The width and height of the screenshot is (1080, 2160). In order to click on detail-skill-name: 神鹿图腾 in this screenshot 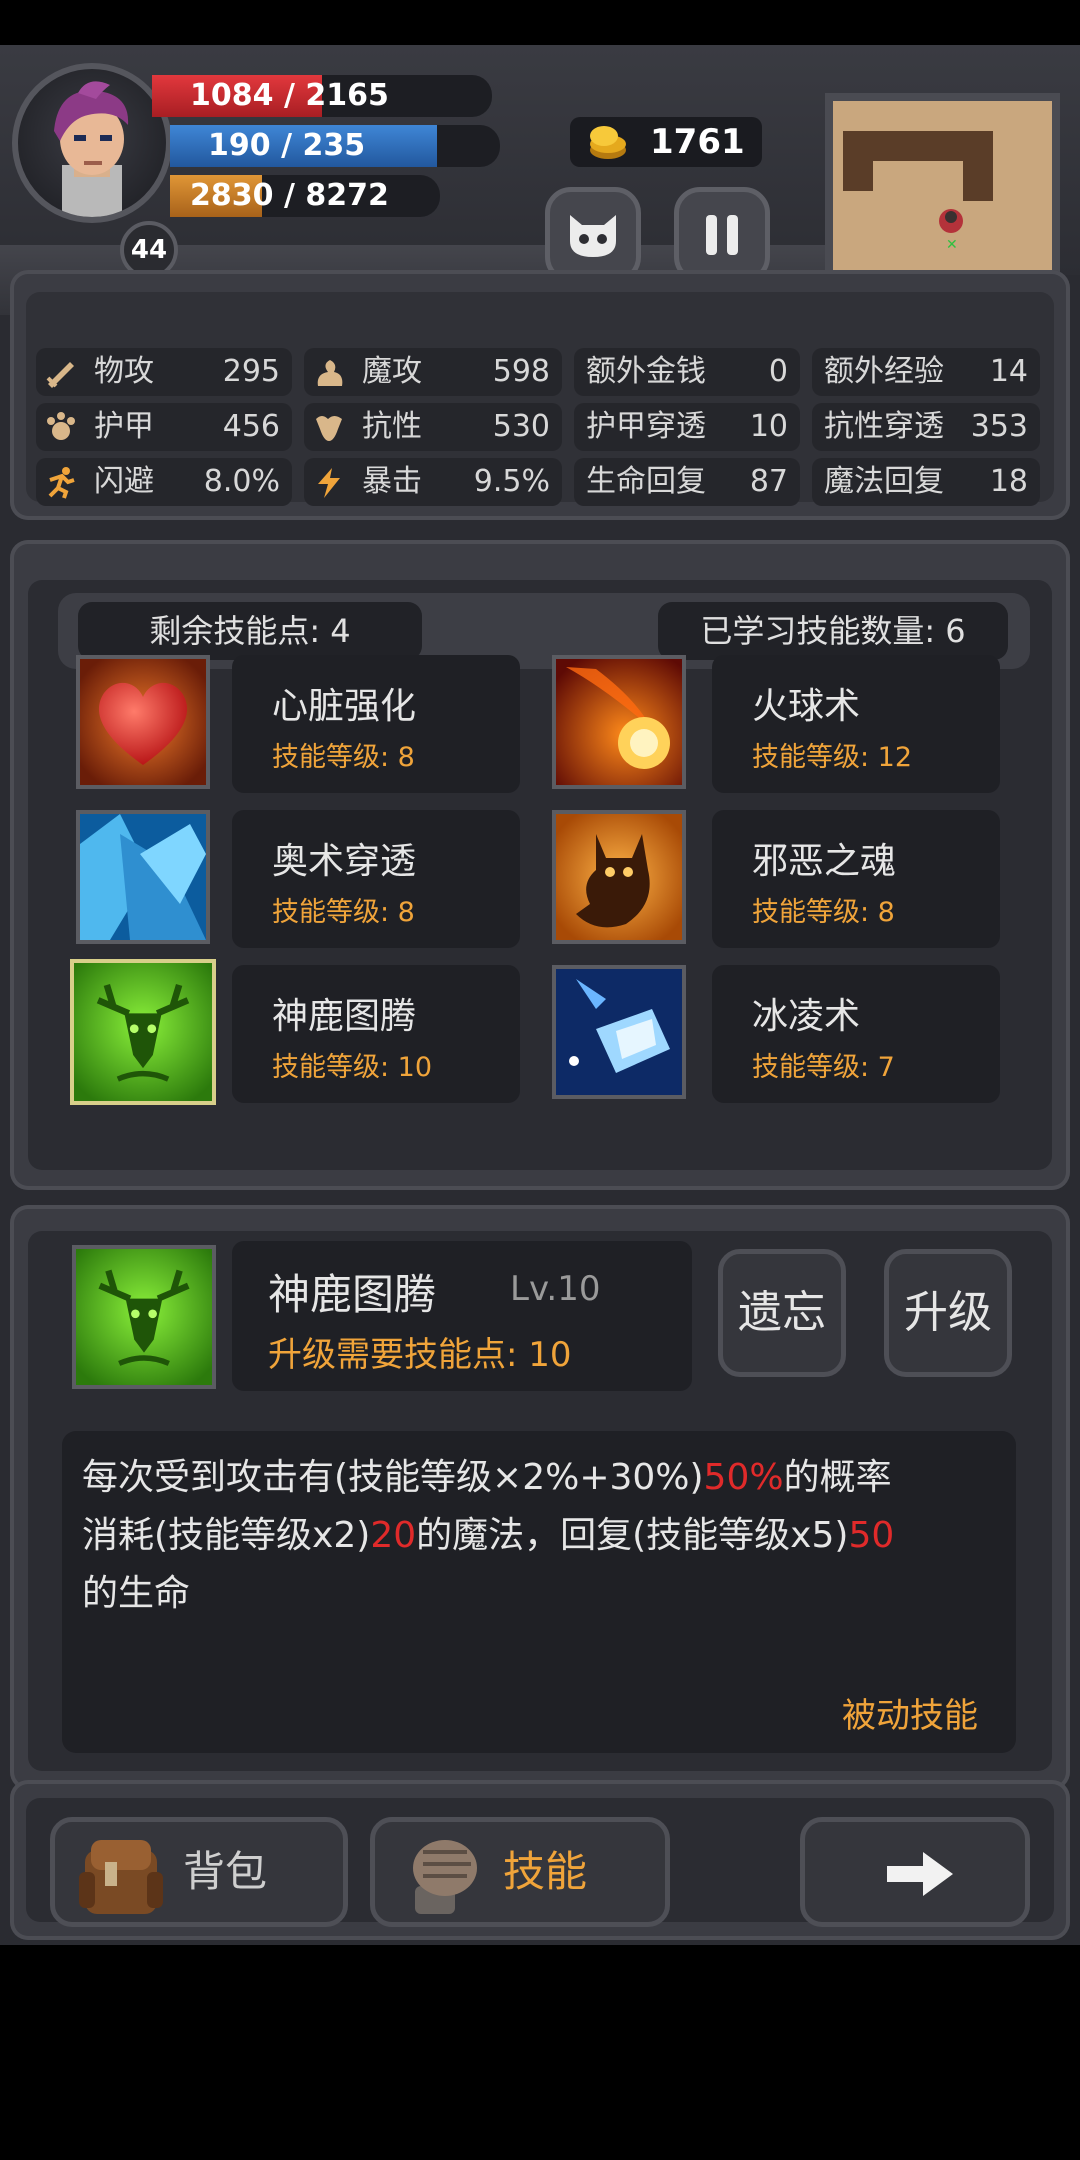, I will do `click(352, 1294)`.